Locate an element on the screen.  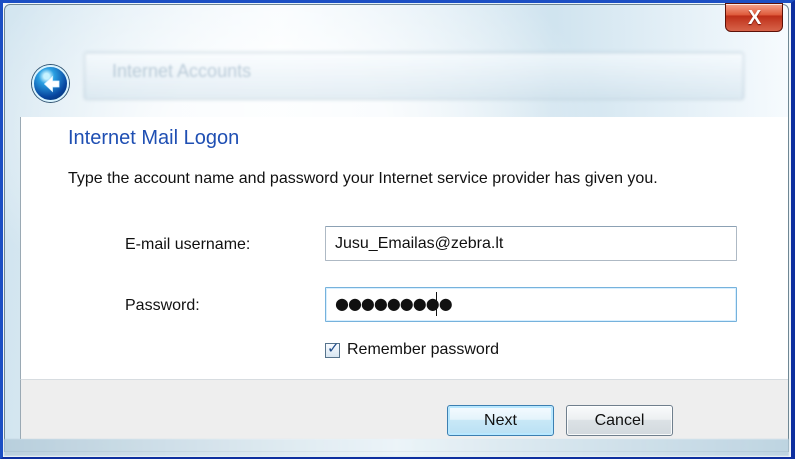
next-button: Next is located at coordinates (500, 420).